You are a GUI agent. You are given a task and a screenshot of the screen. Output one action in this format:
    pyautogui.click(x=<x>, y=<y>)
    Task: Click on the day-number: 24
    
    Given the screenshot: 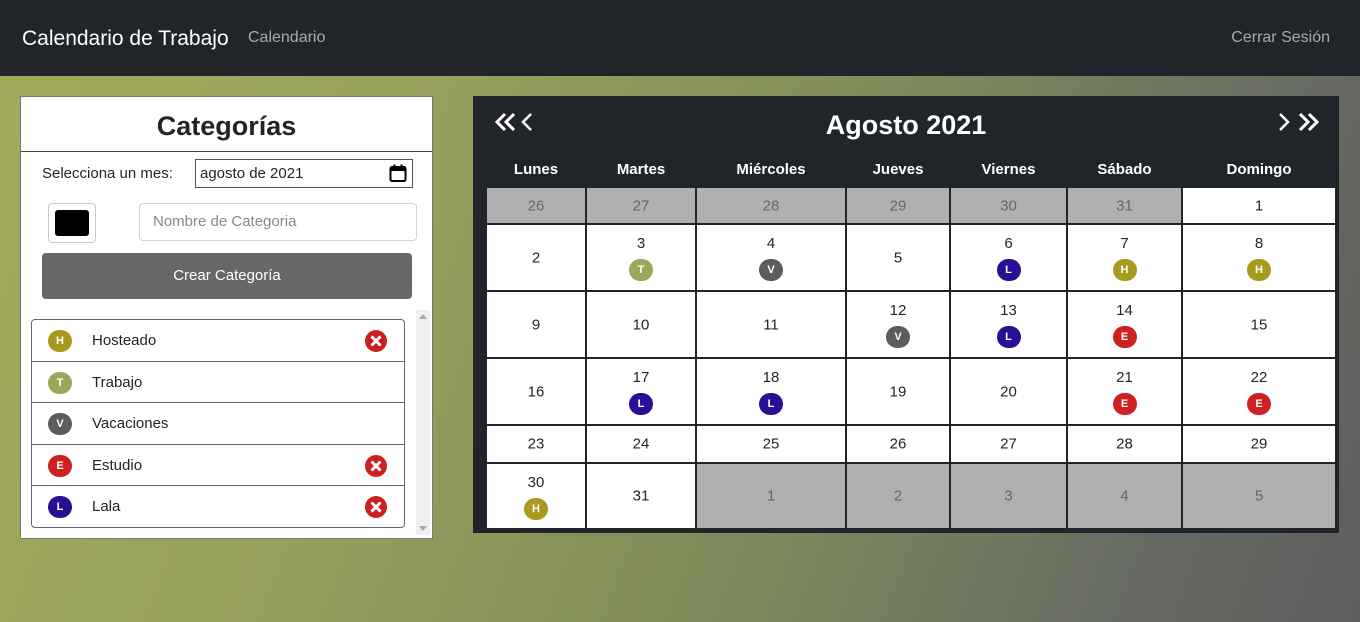 What is the action you would take?
    pyautogui.click(x=641, y=444)
    